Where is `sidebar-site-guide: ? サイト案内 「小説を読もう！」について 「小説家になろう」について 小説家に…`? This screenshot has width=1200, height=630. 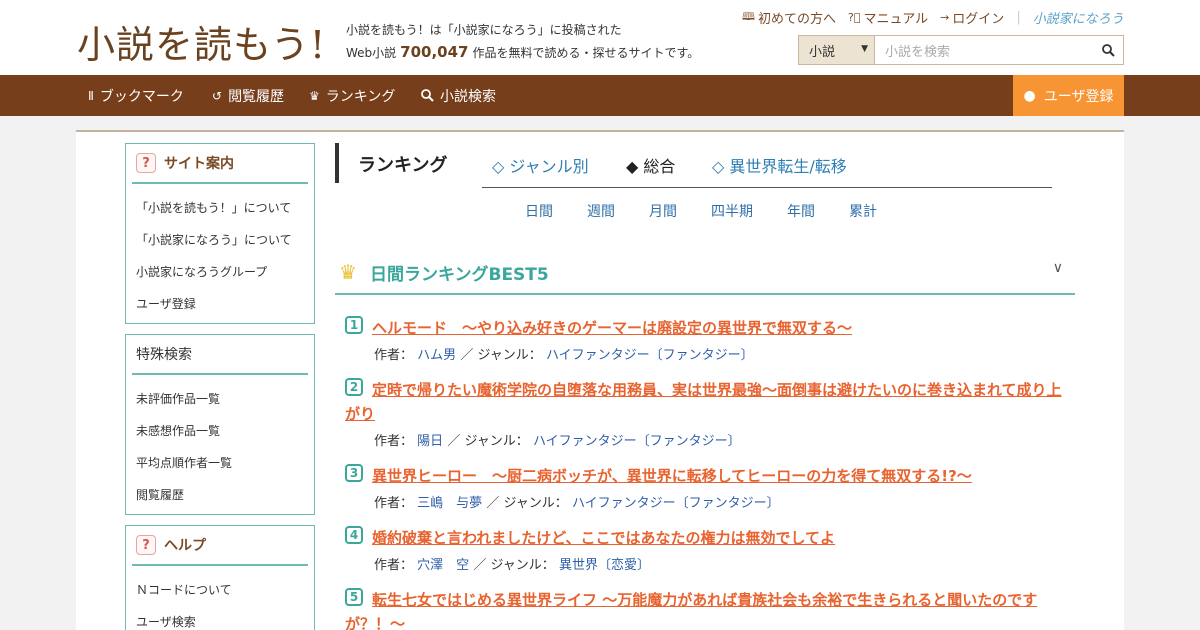 sidebar-site-guide: ? サイト案内 「小説を読もう！」について 「小説家になろう」について 小説家に… is located at coordinates (220, 233).